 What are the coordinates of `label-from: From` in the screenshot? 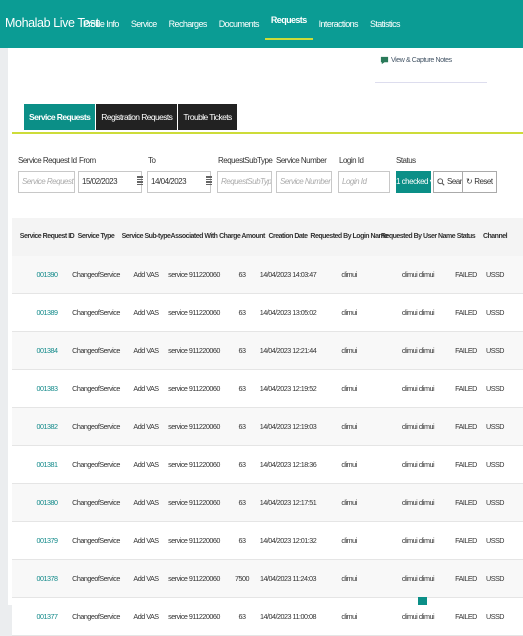 It's located at (87, 160).